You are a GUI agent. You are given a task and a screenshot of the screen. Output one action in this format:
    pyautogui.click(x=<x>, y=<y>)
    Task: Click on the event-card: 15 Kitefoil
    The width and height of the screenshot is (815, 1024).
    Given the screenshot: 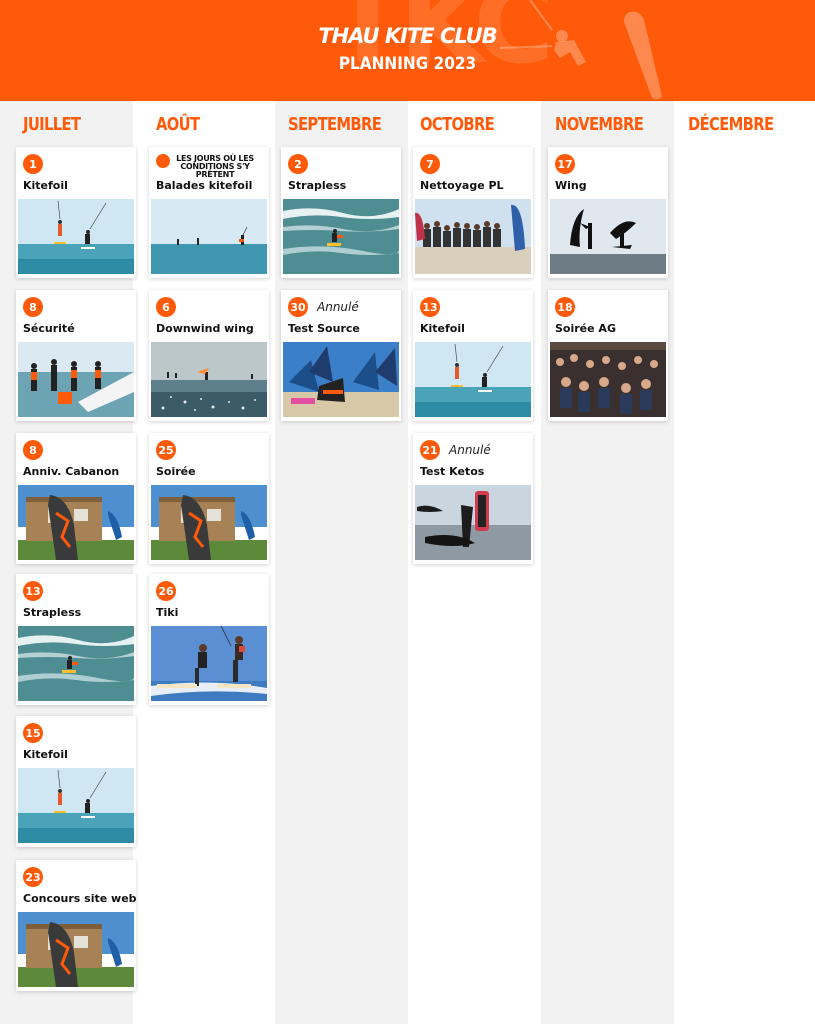 What is the action you would take?
    pyautogui.click(x=76, y=781)
    